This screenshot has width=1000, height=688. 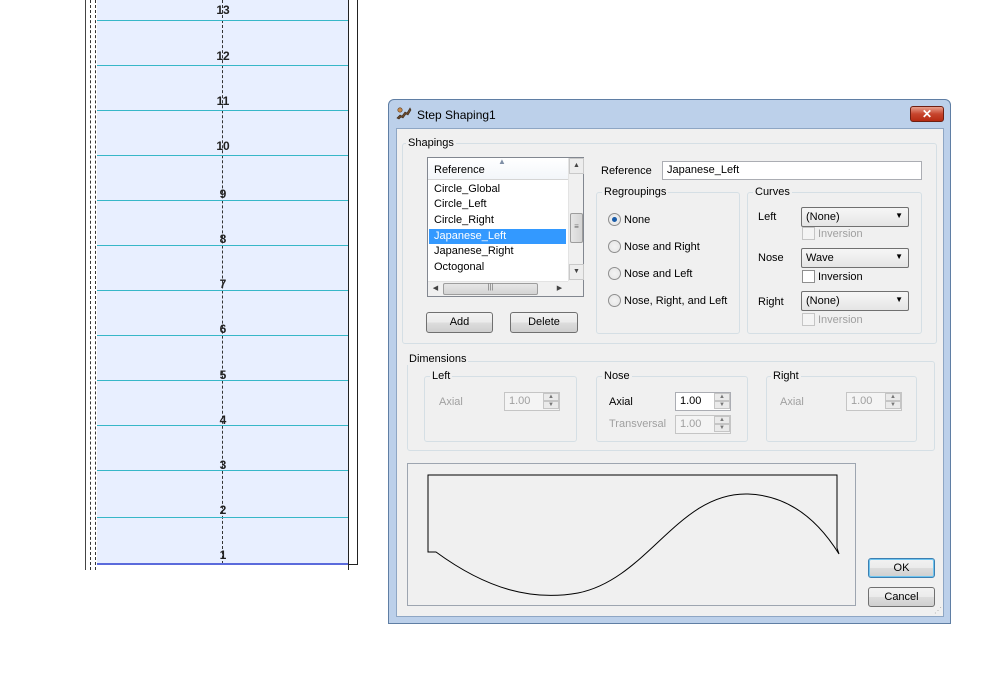 What do you see at coordinates (498, 168) in the screenshot?
I see `list-column-header: ▲ Reference` at bounding box center [498, 168].